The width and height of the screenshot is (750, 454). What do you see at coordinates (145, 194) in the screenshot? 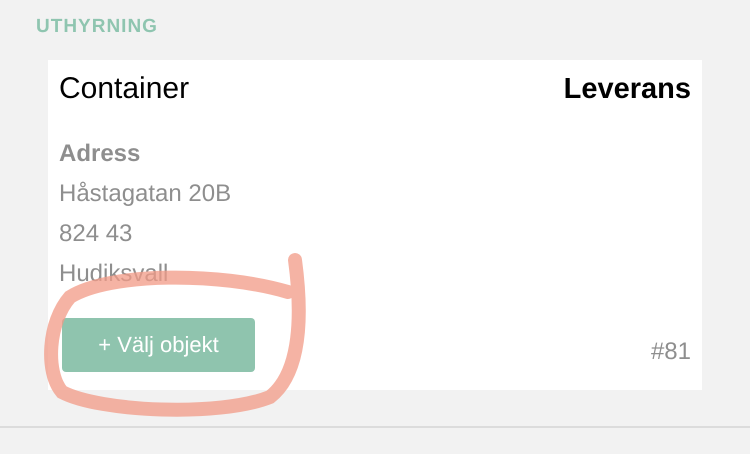
I see `address-line: Håstagatan 20B` at bounding box center [145, 194].